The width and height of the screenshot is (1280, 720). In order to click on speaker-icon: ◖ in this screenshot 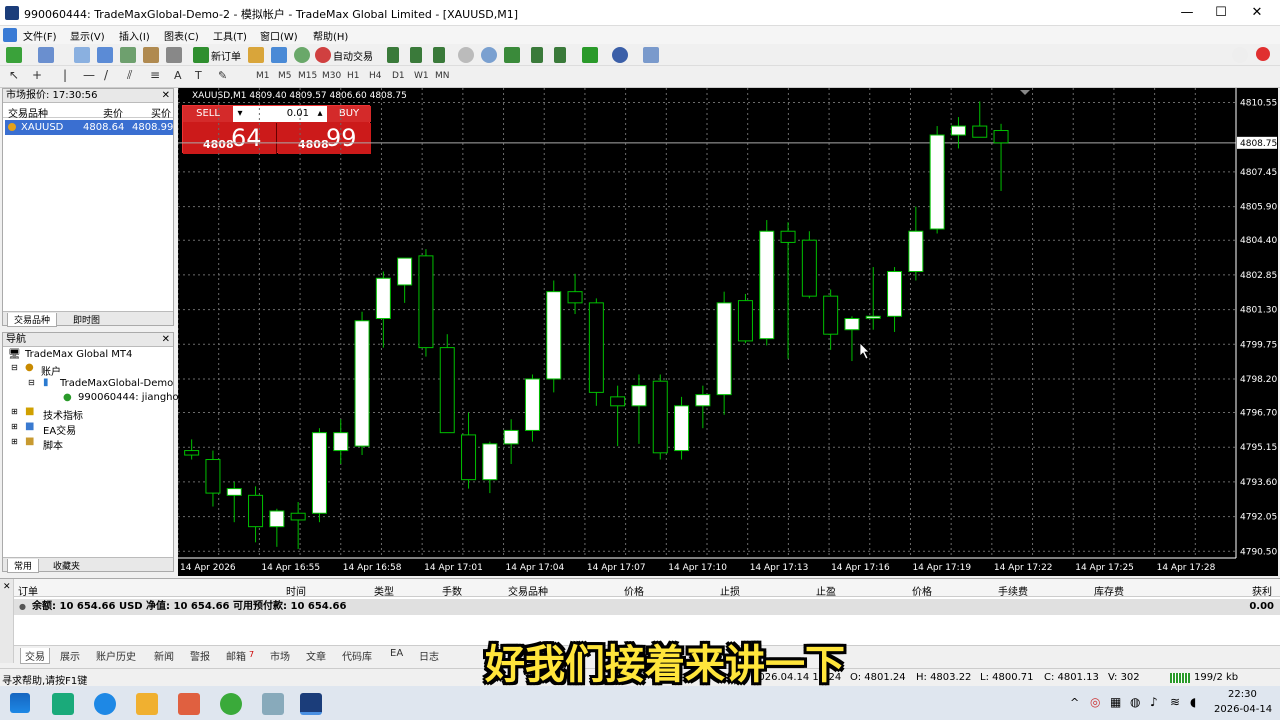, I will do `click(1193, 702)`.